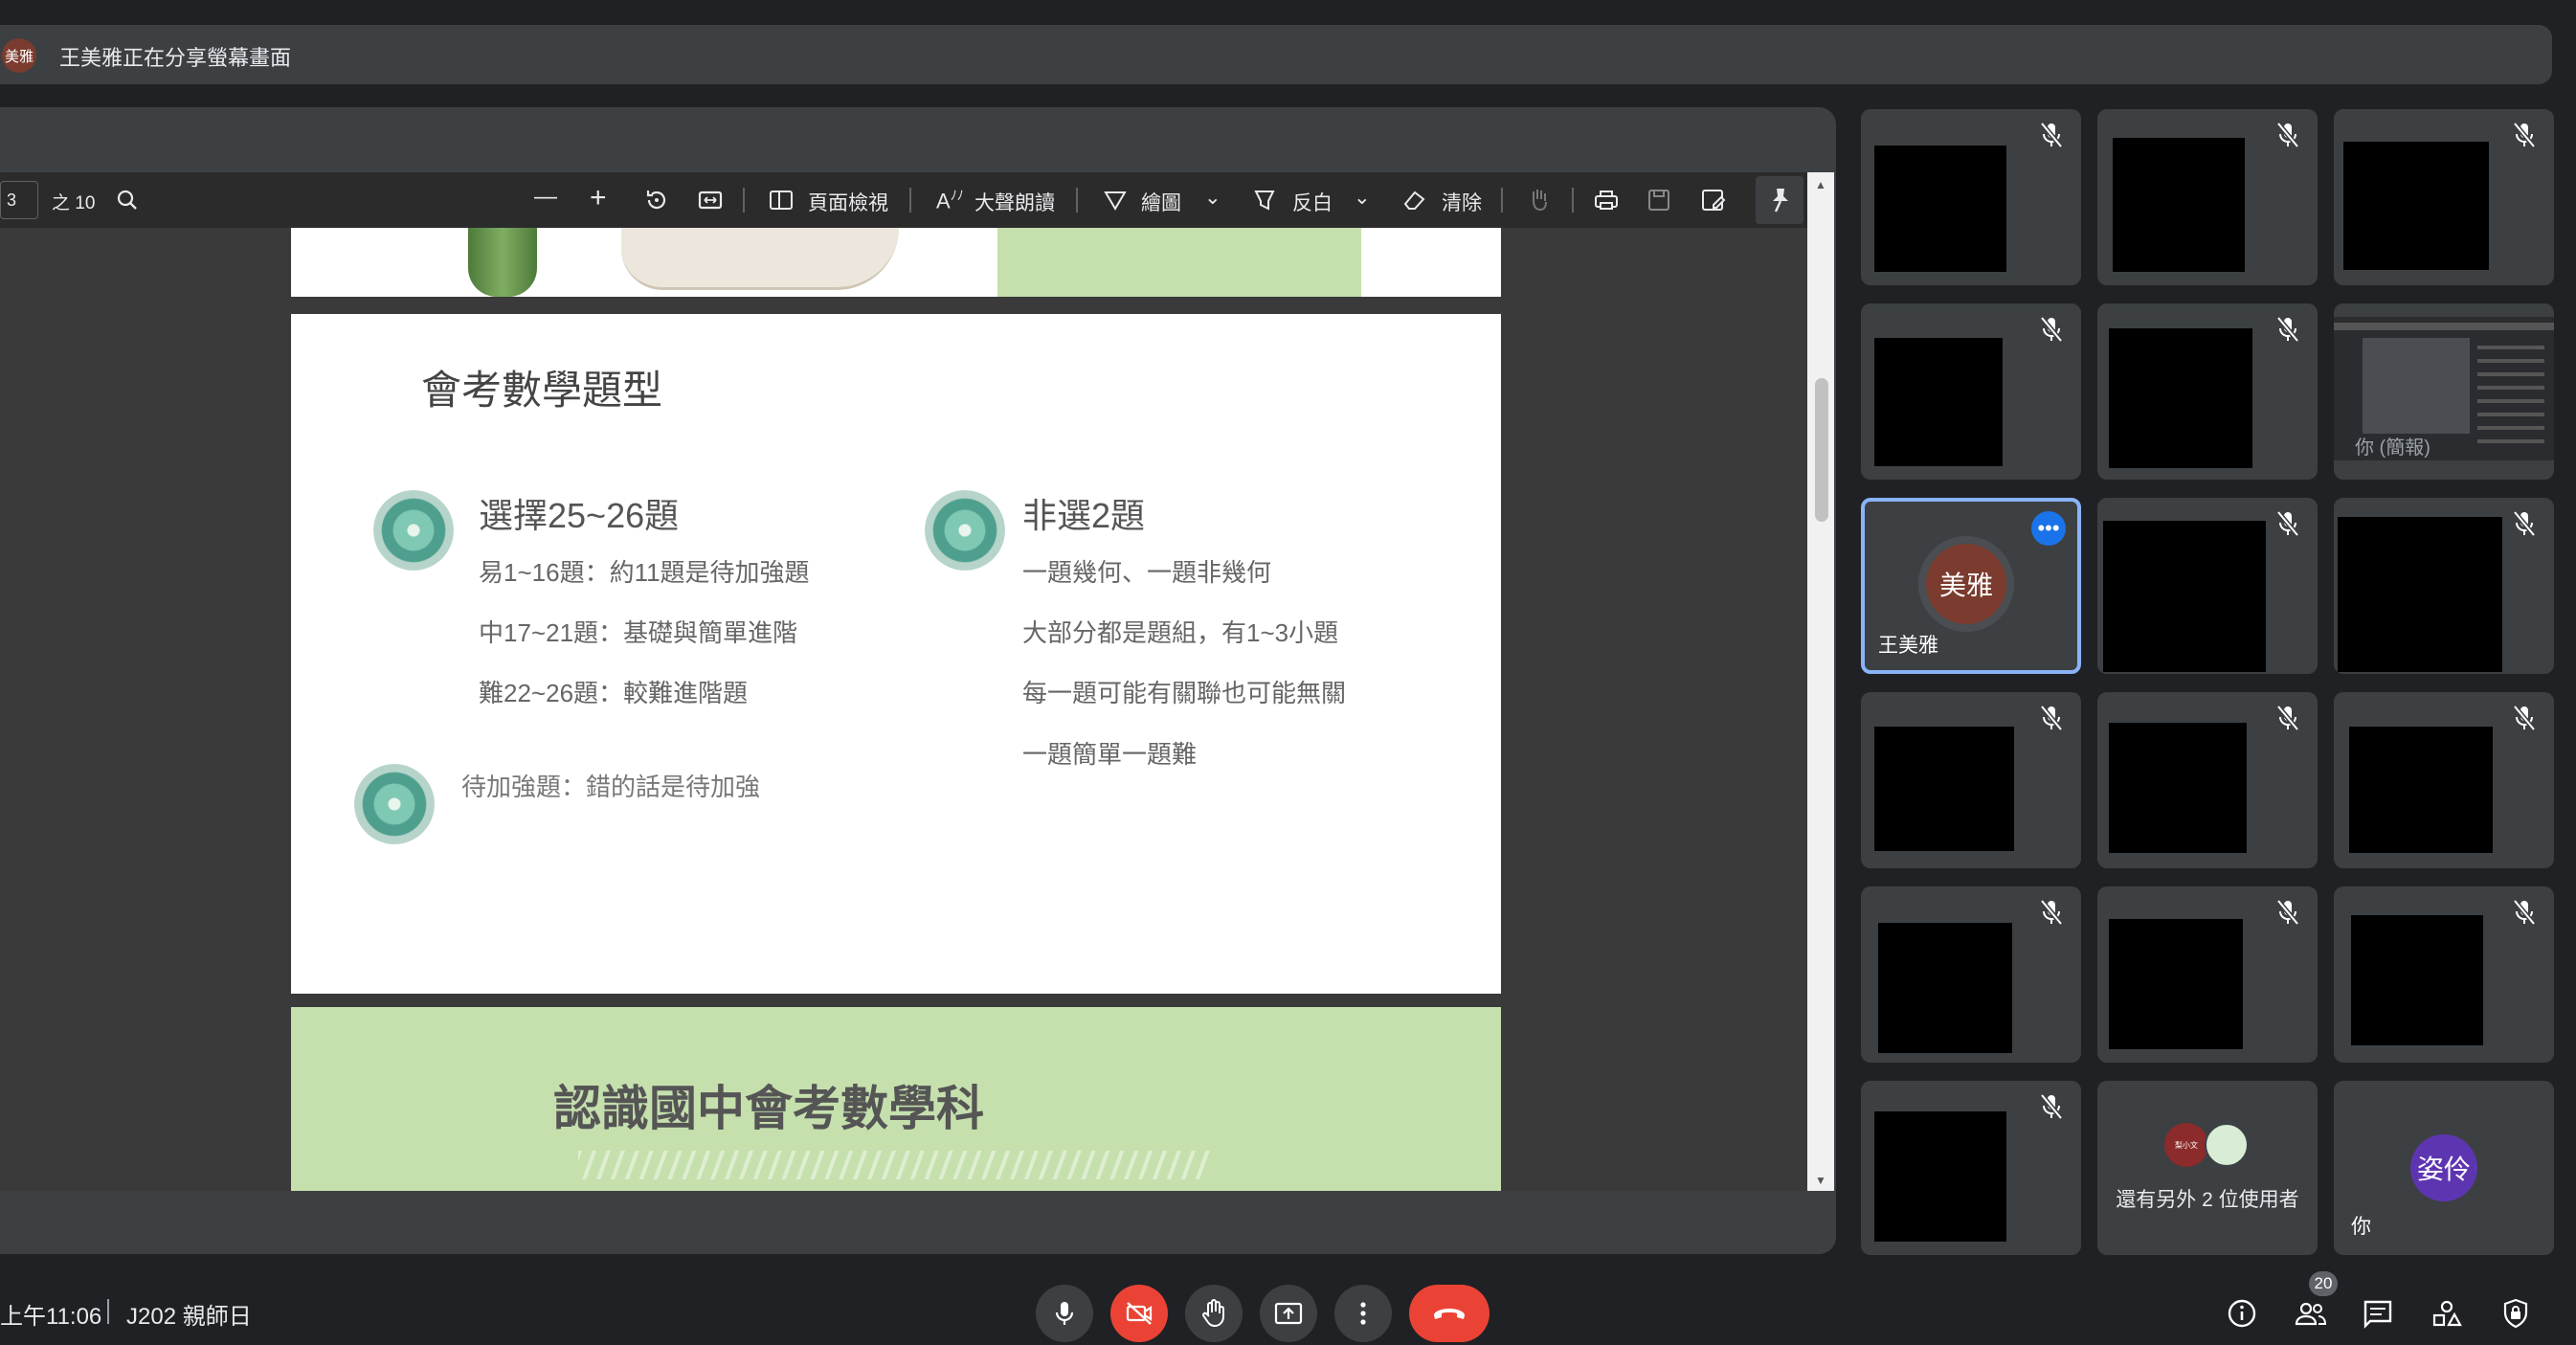 The height and width of the screenshot is (1345, 2576). I want to click on right-heading: 非選2題, so click(1084, 515).